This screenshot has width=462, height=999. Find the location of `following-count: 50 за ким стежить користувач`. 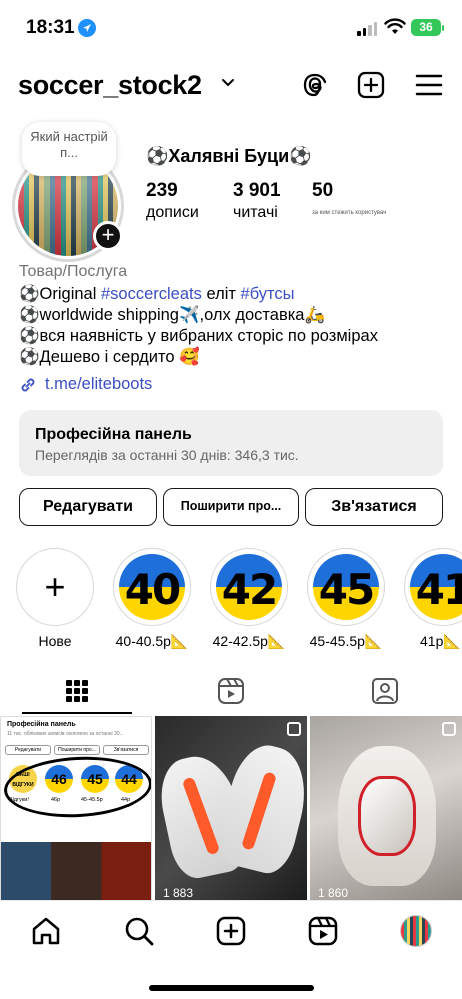

following-count: 50 за ким стежить користувач is located at coordinates (349, 198).